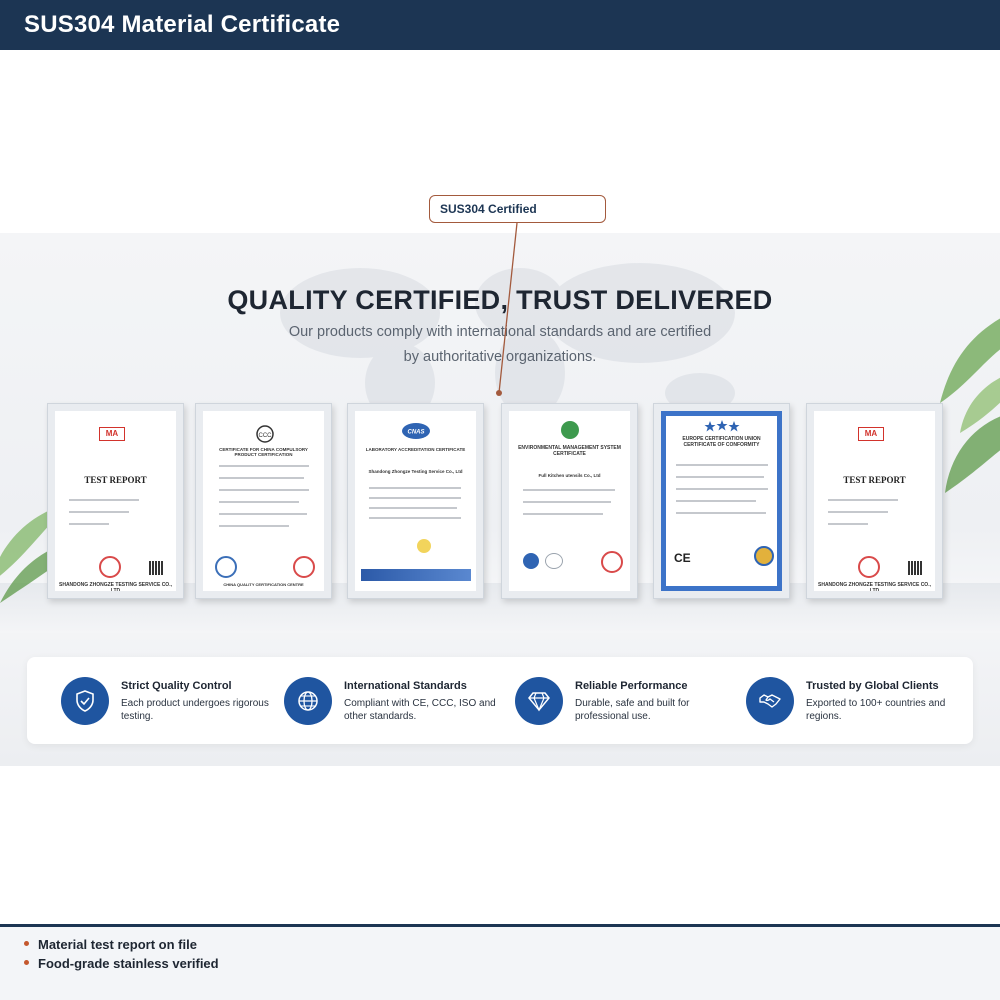  I want to click on page-title: SUS304 Material Certificate, so click(182, 24).